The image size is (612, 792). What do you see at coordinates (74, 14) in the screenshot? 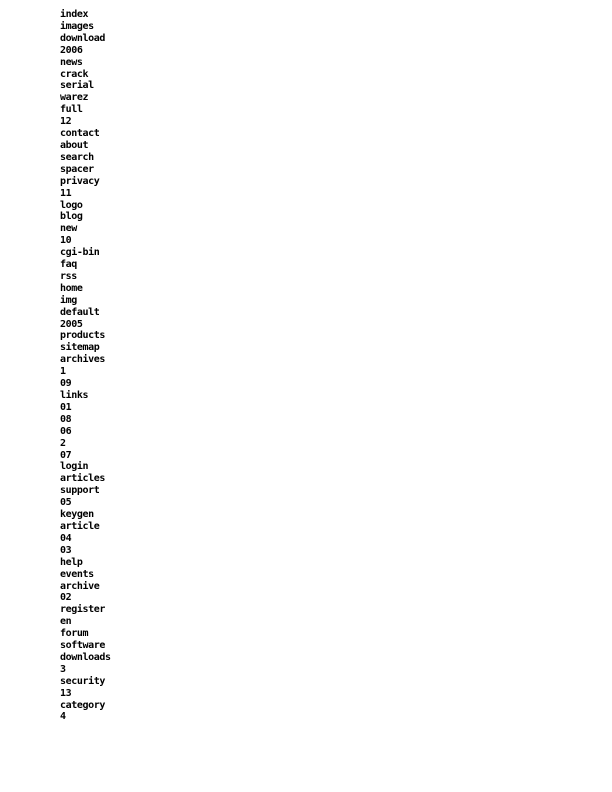
I see `list-item: index` at bounding box center [74, 14].